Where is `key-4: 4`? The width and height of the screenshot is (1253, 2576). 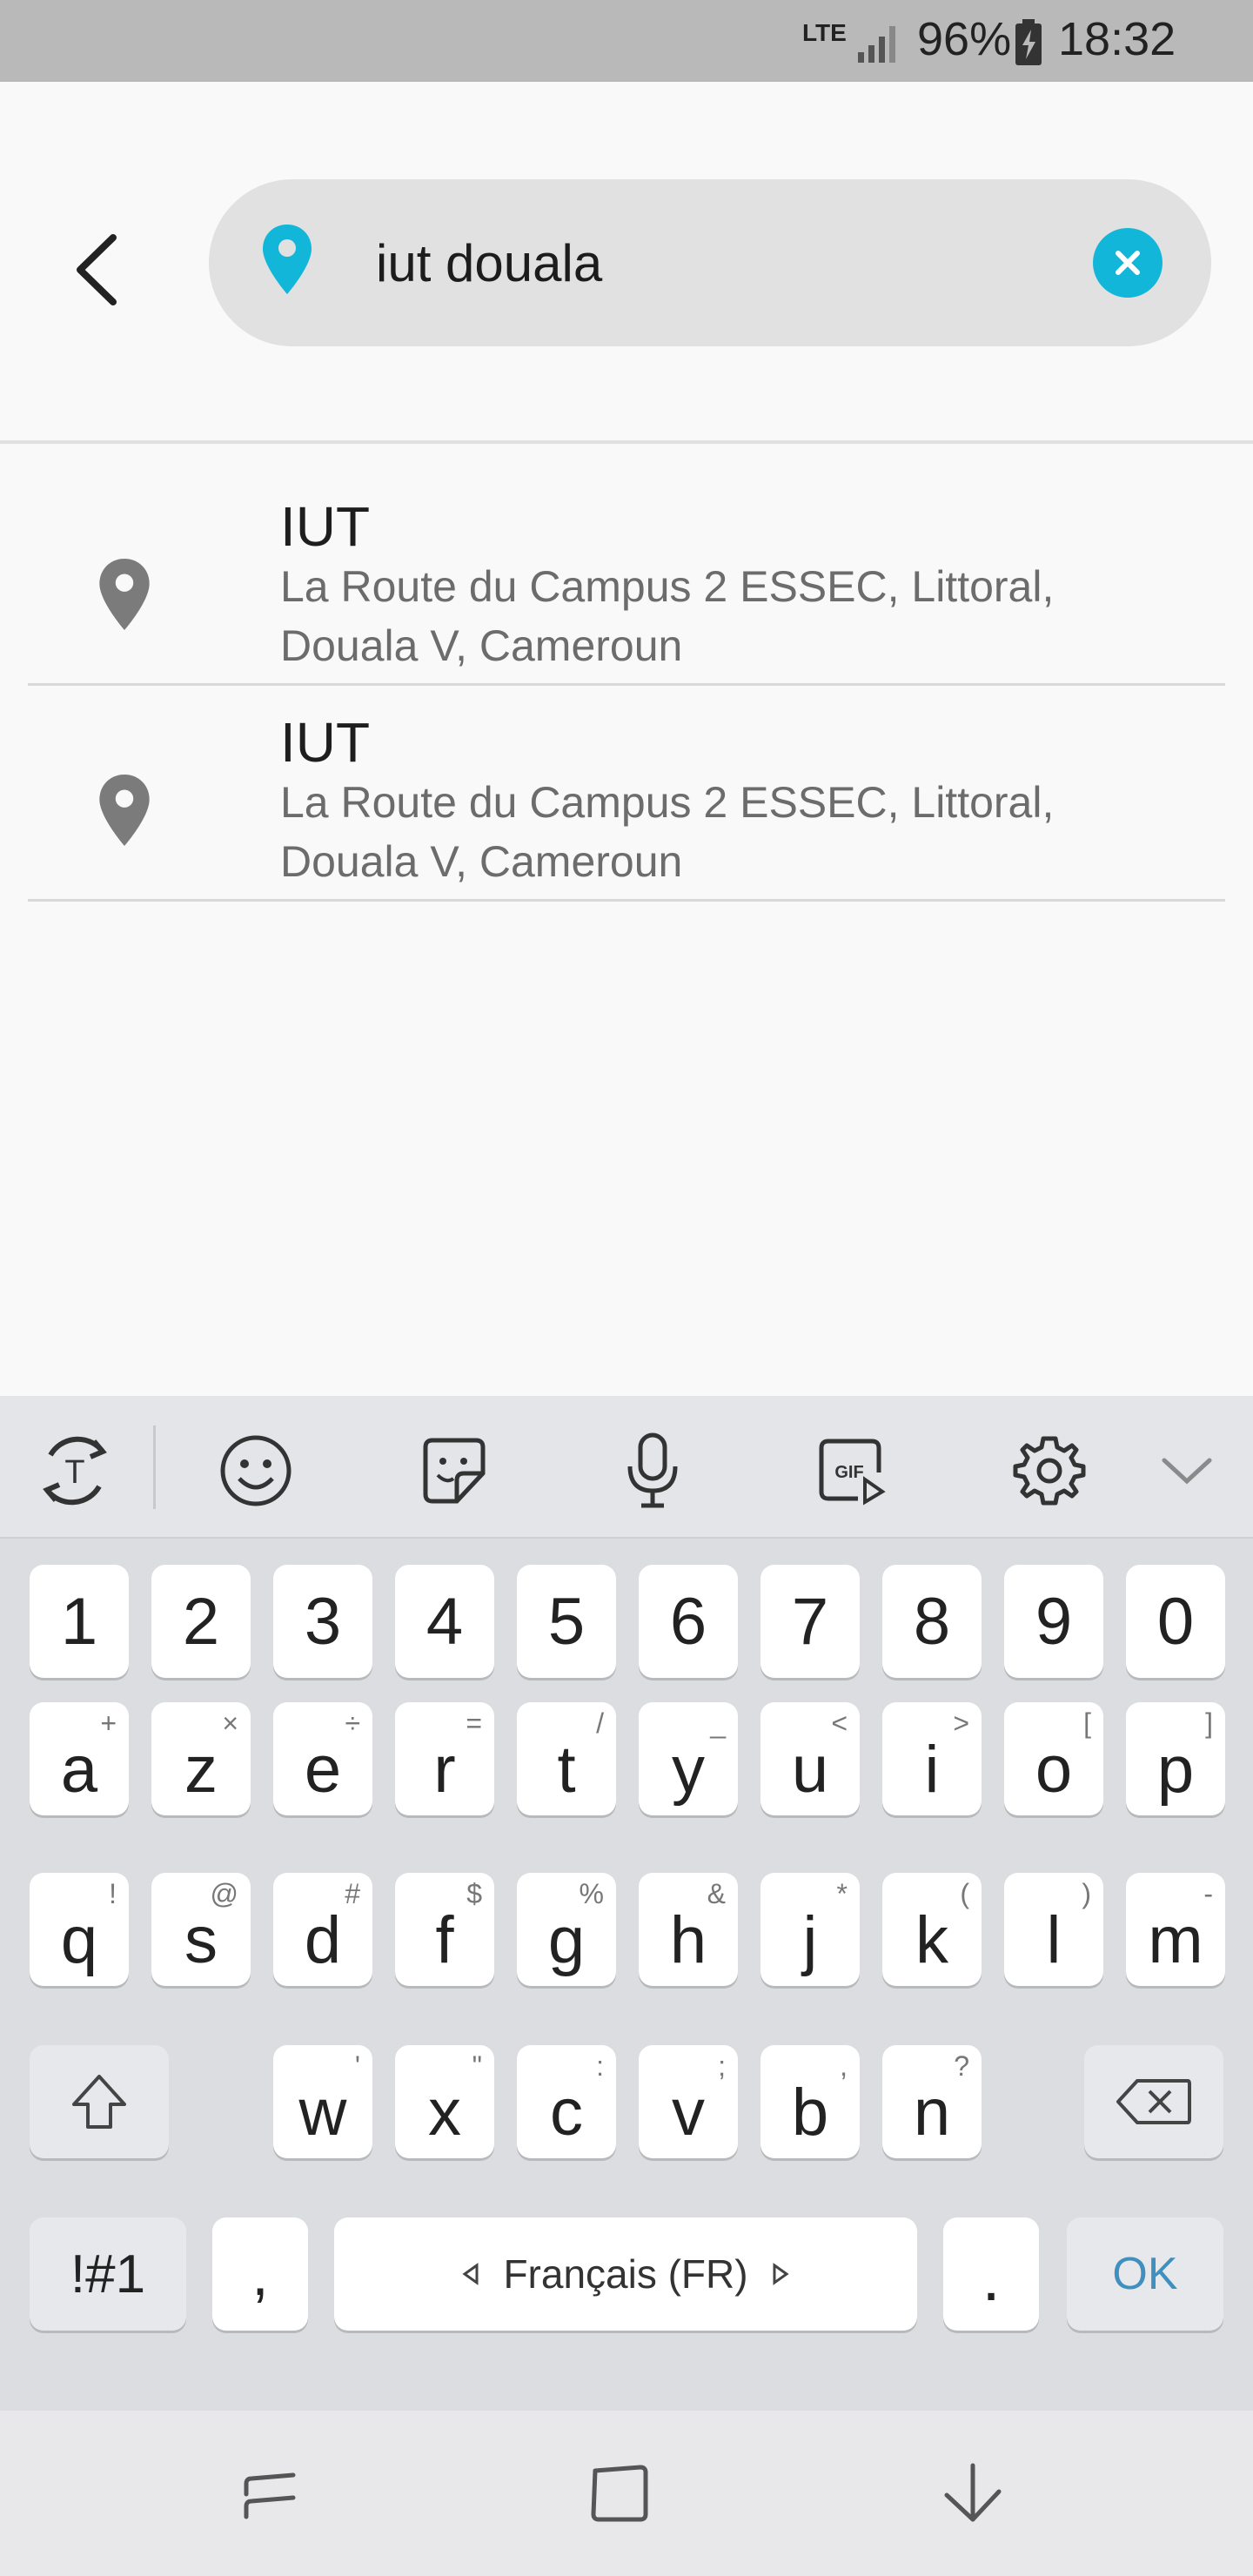 key-4: 4 is located at coordinates (444, 1621).